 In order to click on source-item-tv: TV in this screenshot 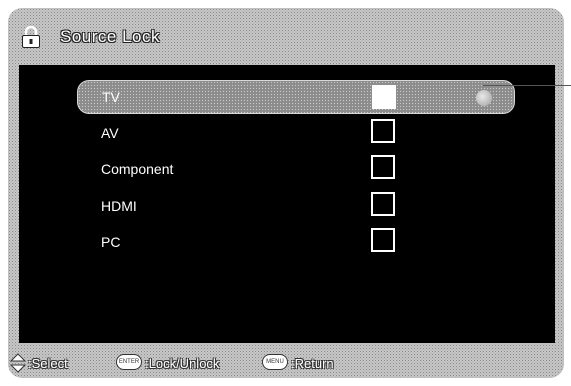, I will do `click(296, 97)`.